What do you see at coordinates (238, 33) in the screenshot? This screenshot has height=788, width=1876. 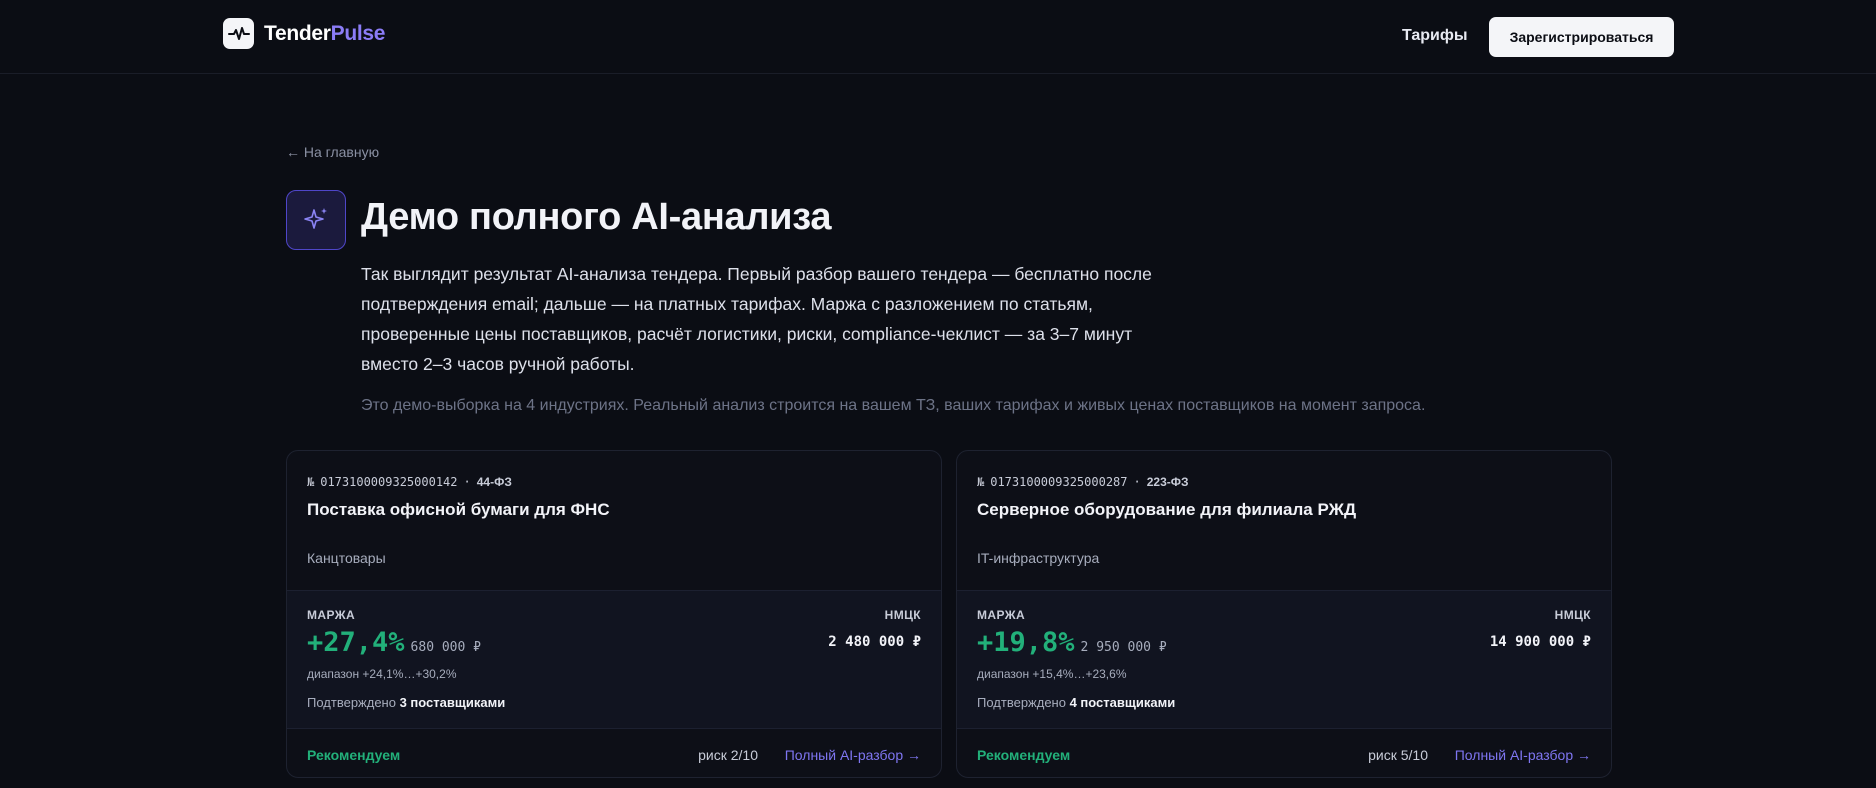 I see `pulse-icon` at bounding box center [238, 33].